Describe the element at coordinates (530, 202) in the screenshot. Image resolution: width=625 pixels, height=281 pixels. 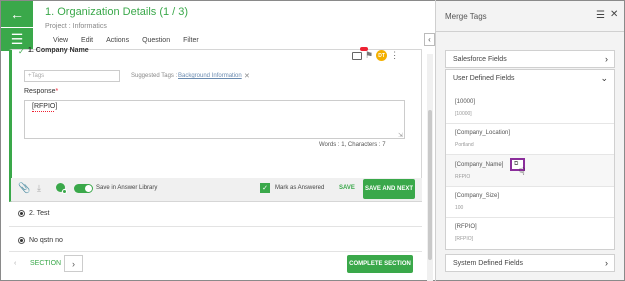
I see `tag-item: [Company_Size] 100` at that location.